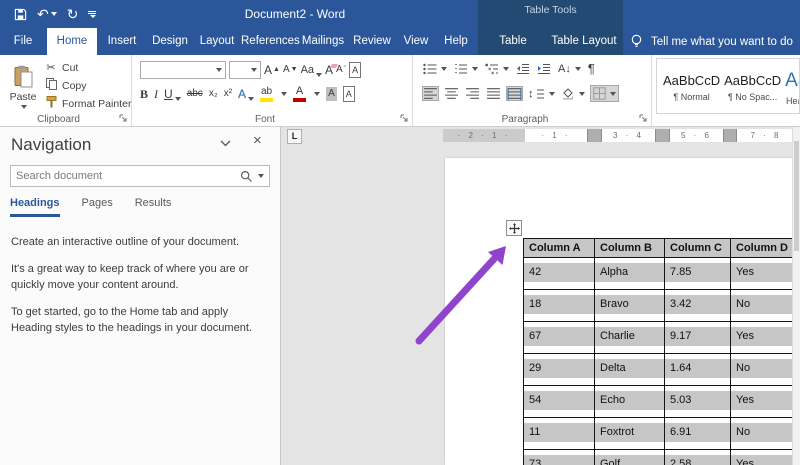 The height and width of the screenshot is (465, 800). What do you see at coordinates (372, 41) in the screenshot?
I see `tab-review: Review` at bounding box center [372, 41].